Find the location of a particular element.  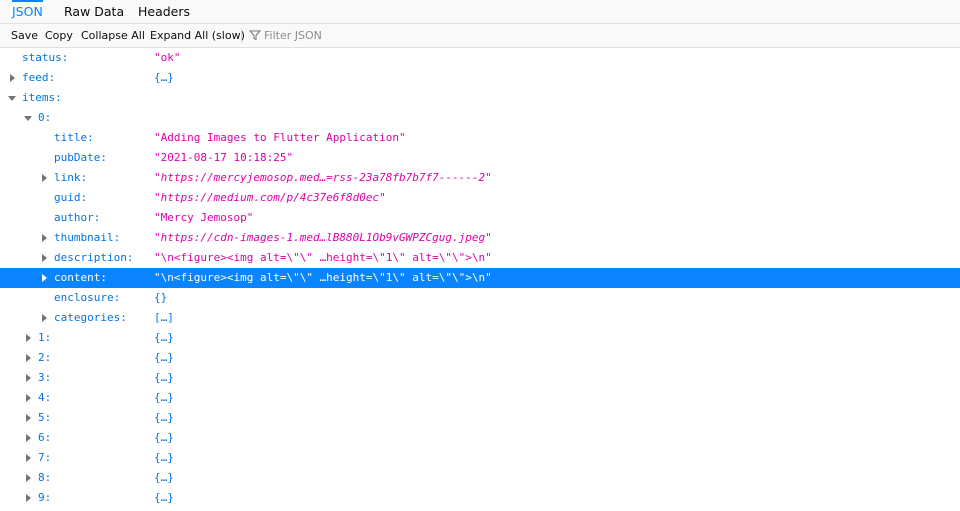

toolbar: Save Copy Collapse All Expand All (slow) is located at coordinates (480, 36).